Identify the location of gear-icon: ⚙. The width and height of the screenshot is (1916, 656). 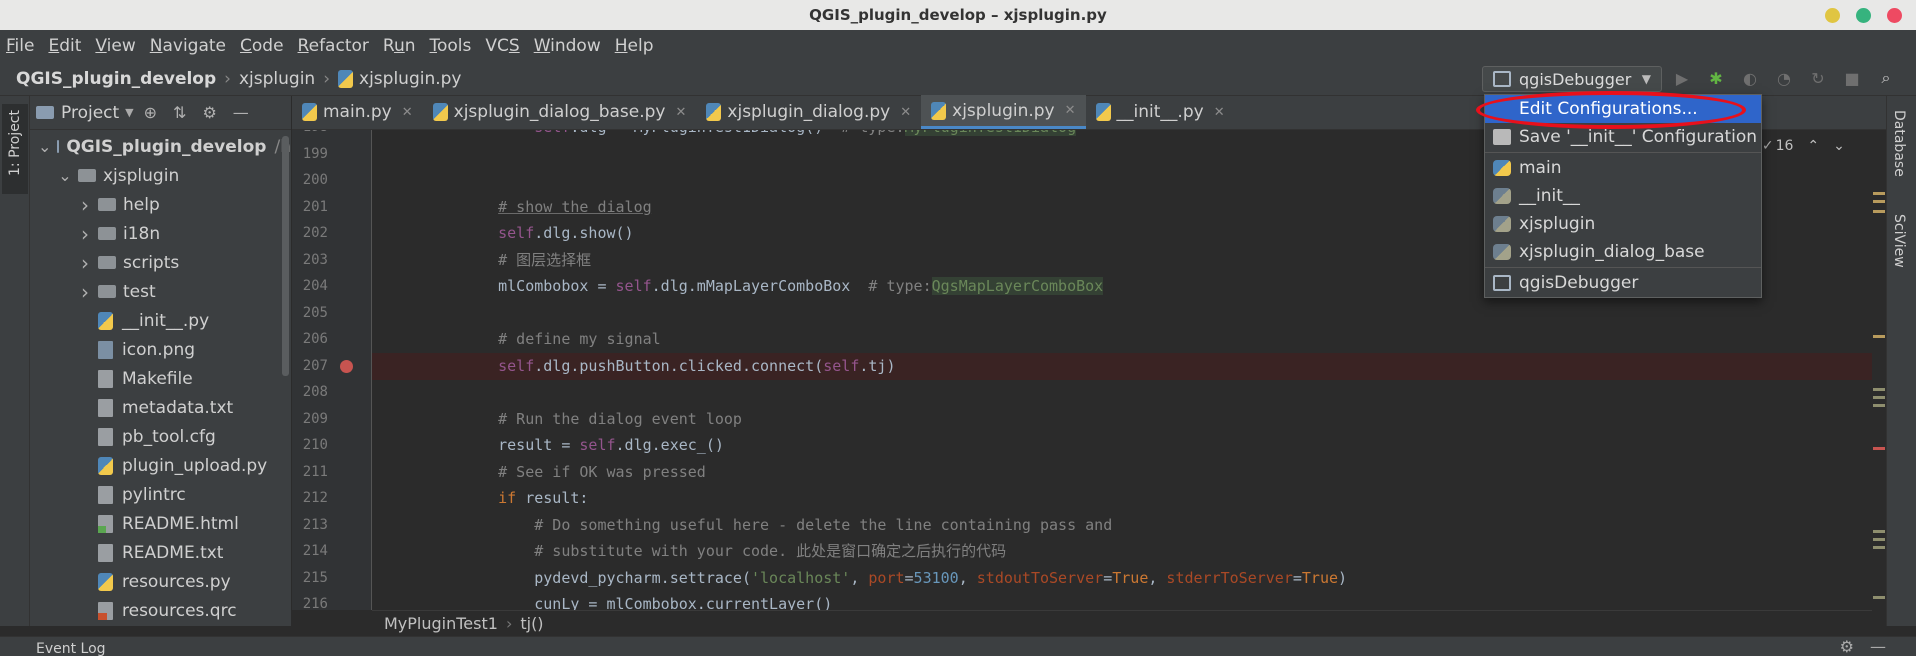
(209, 112).